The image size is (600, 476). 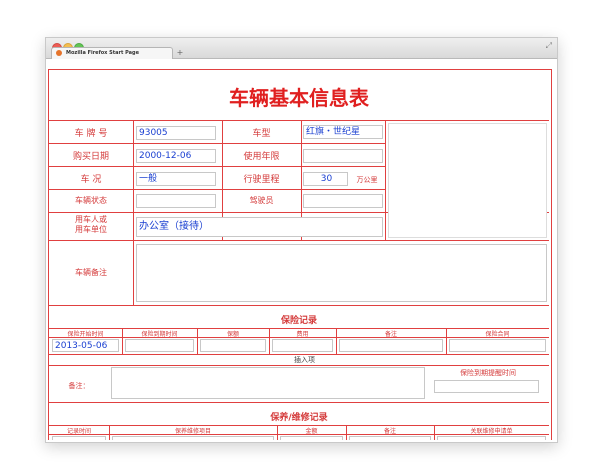 I want to click on mileage-unit: 万公里, so click(x=367, y=180).